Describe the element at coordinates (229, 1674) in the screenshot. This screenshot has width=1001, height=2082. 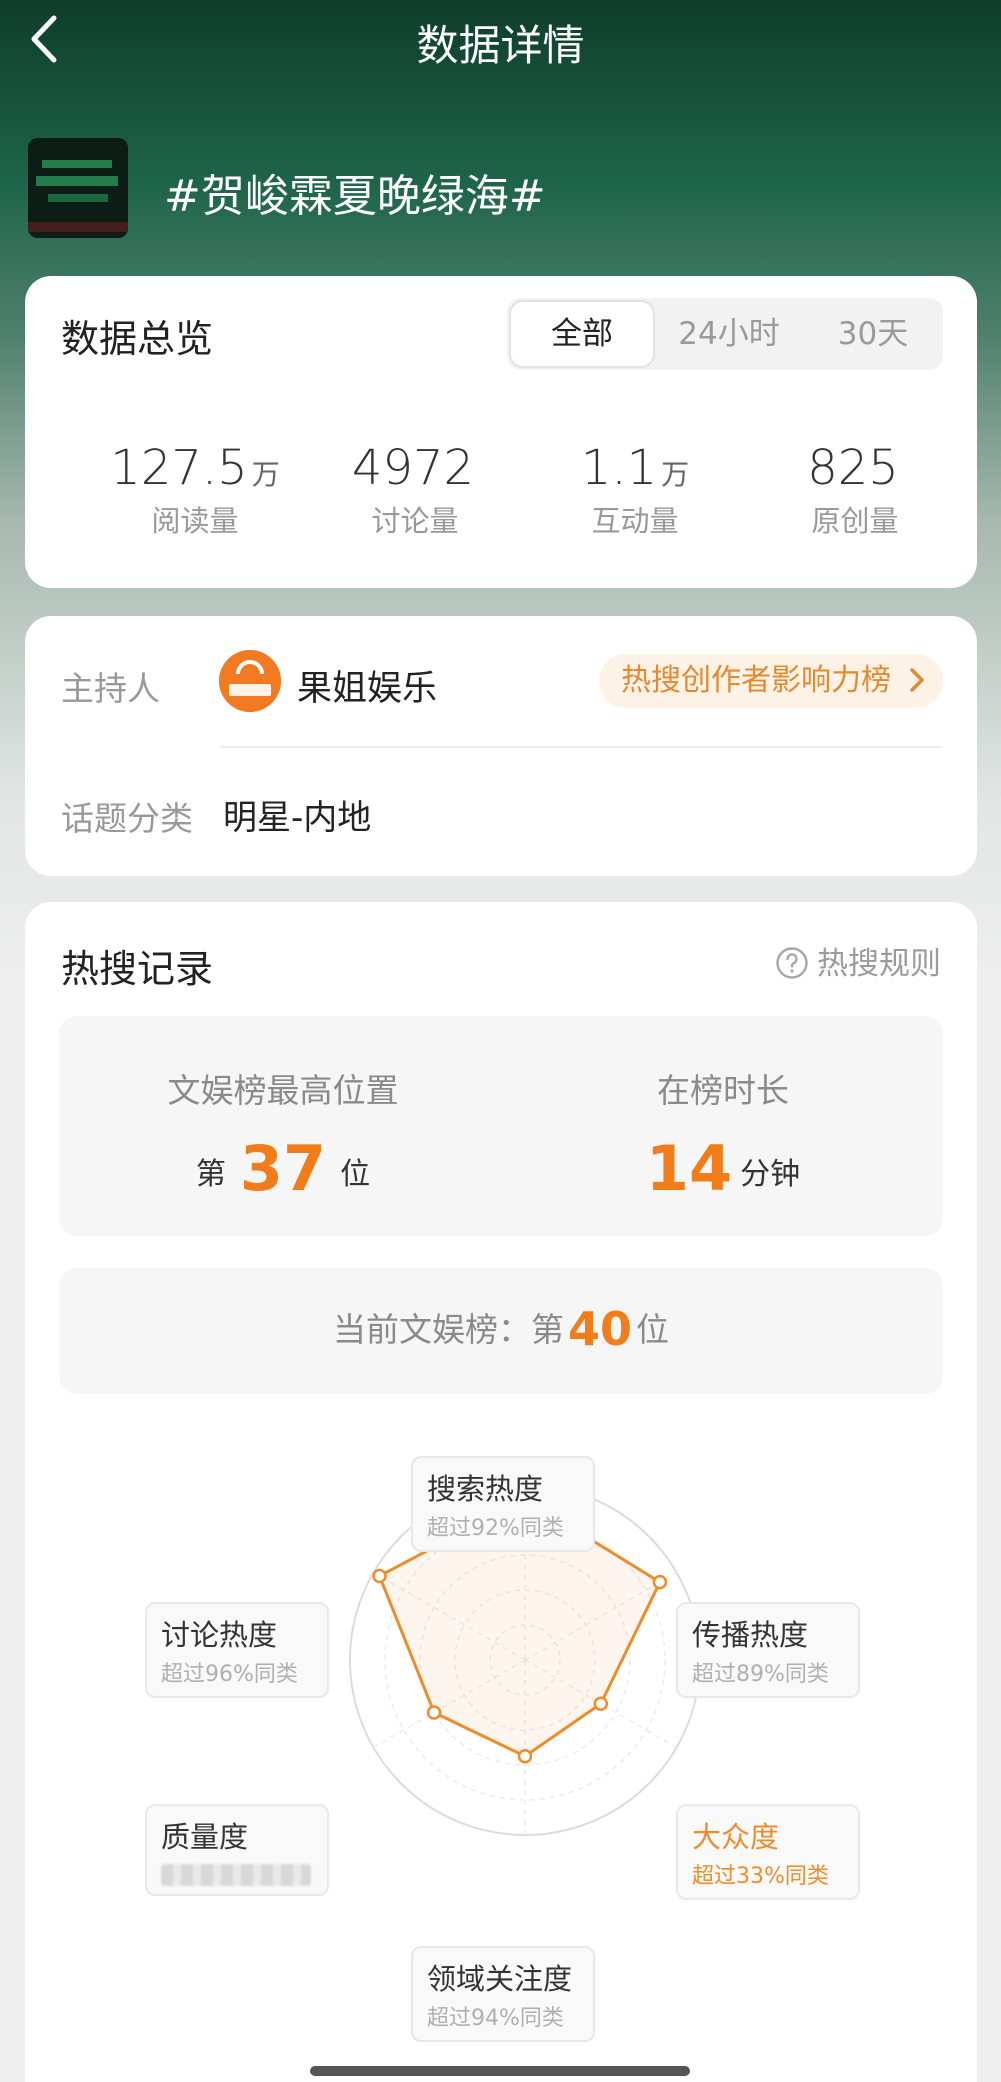
I see `tag-sub: 超过96%同类` at that location.